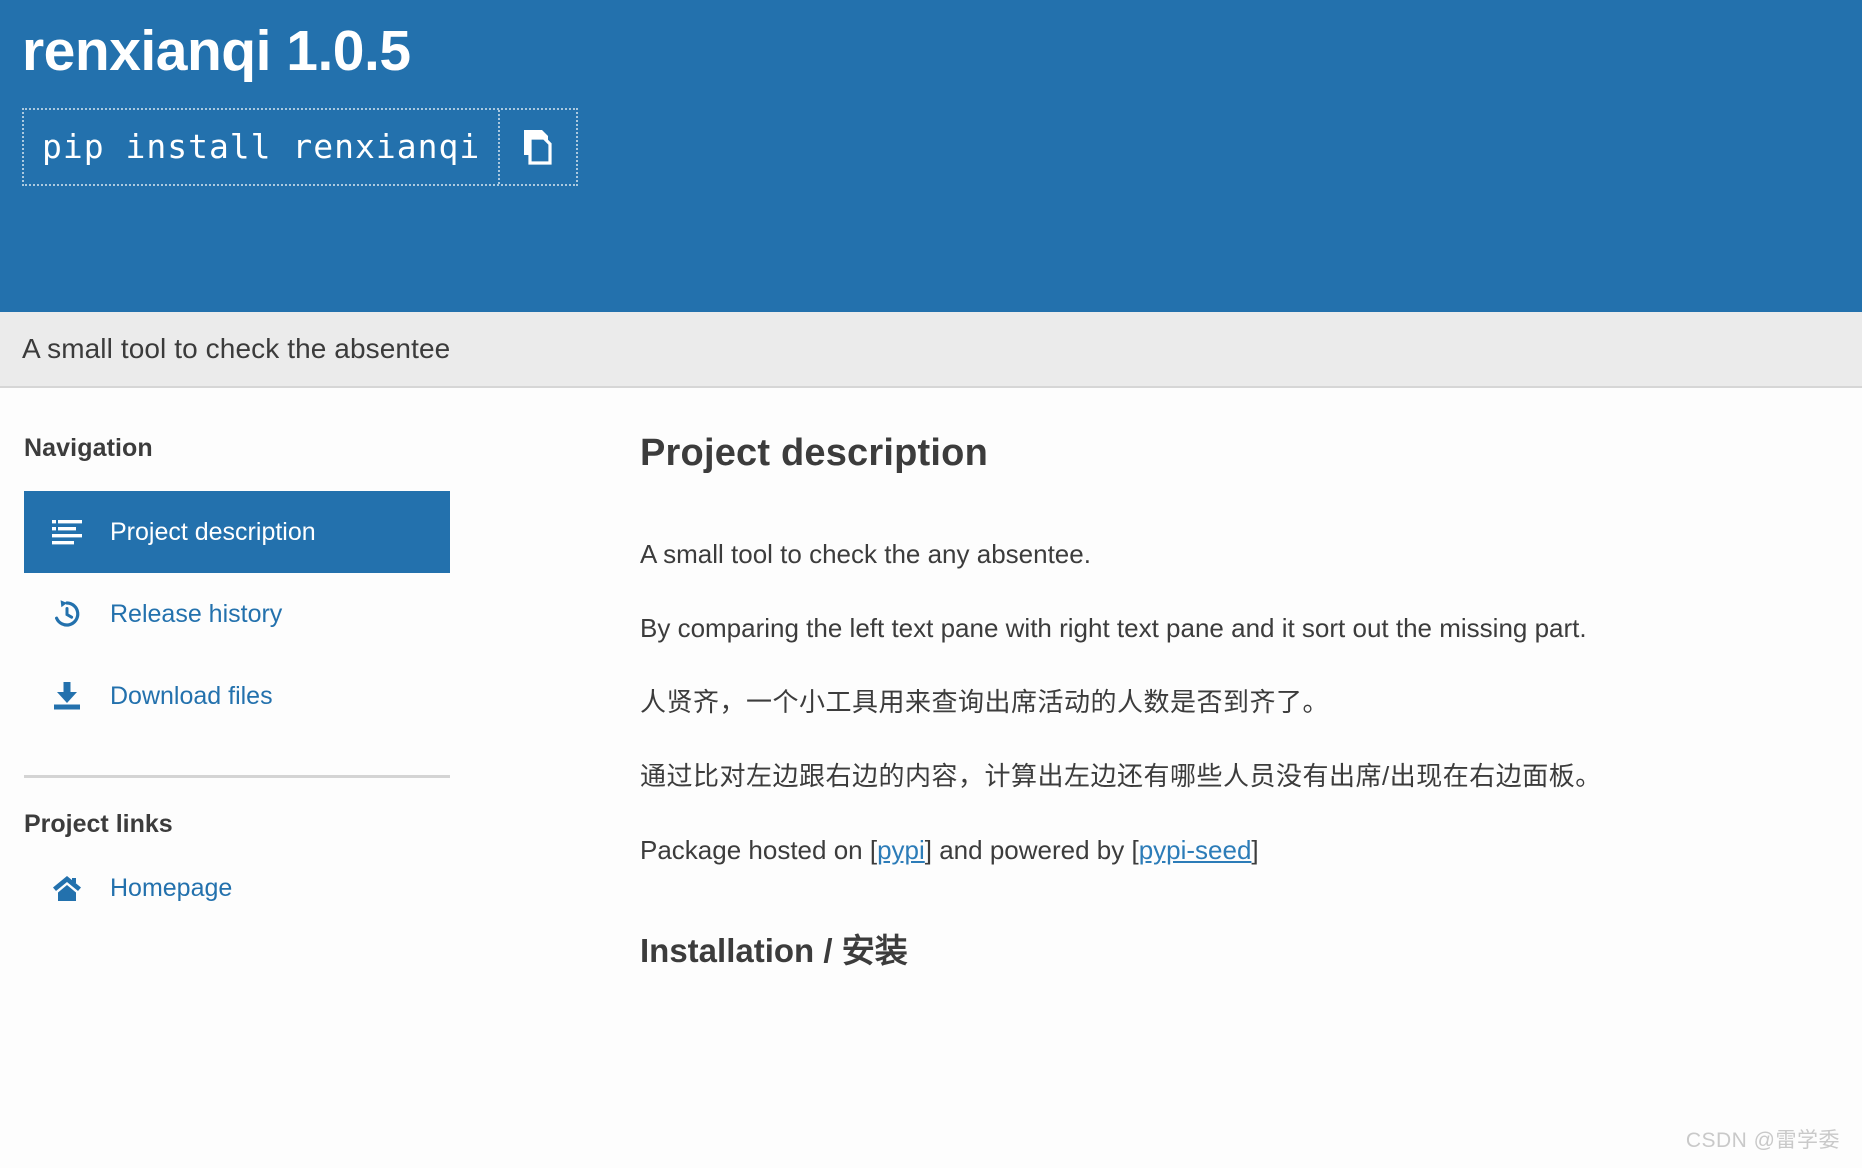 The height and width of the screenshot is (1168, 1862). What do you see at coordinates (931, 350) in the screenshot?
I see `project-summary-band: A small tool to check the absentee` at bounding box center [931, 350].